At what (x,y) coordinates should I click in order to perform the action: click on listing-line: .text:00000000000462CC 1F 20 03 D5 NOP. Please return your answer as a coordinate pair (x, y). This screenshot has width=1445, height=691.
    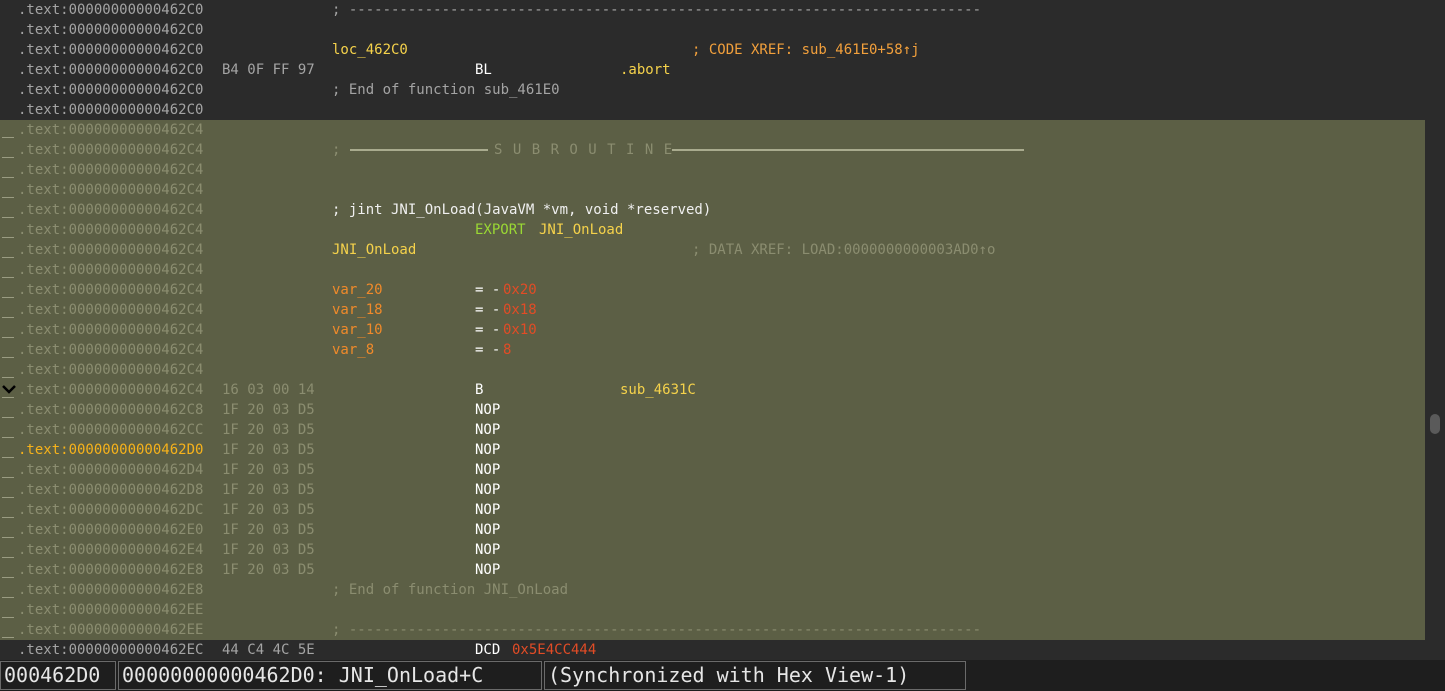
    Looking at the image, I should click on (712, 430).